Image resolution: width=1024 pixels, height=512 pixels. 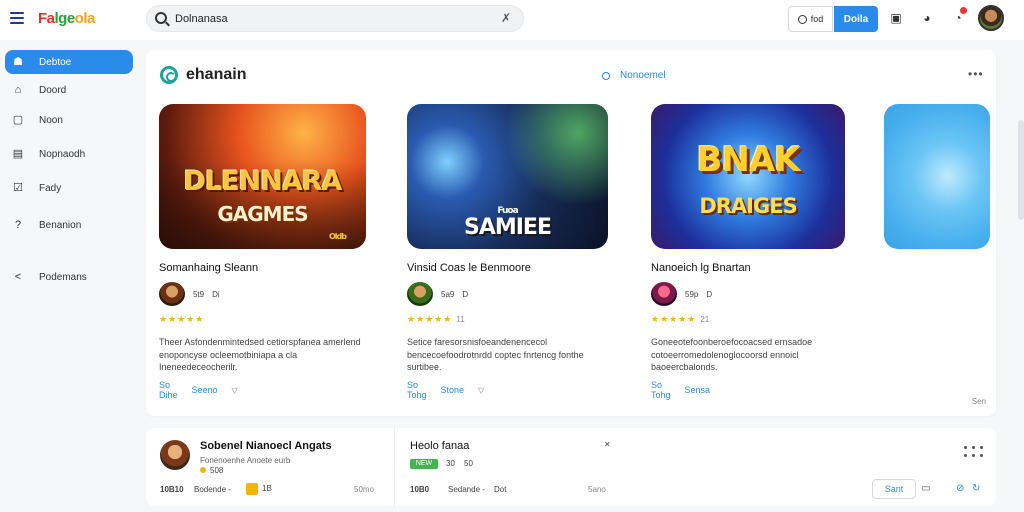 I want to click on game-art-subtitle: GAGMES, so click(x=262, y=214).